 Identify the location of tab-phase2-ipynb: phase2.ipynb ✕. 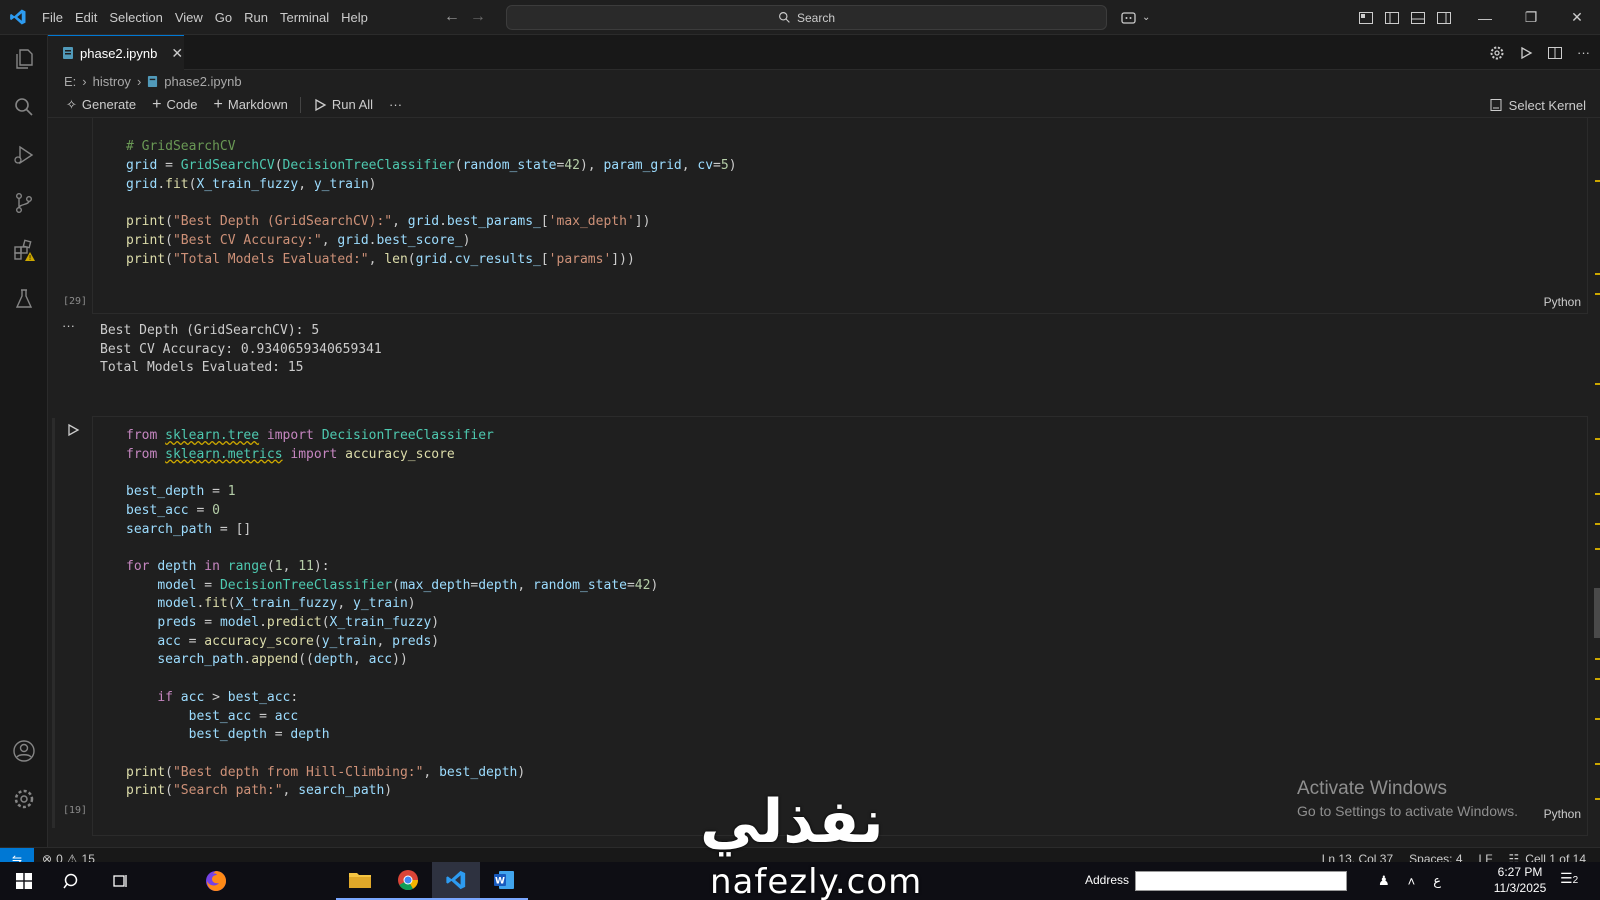
(116, 52).